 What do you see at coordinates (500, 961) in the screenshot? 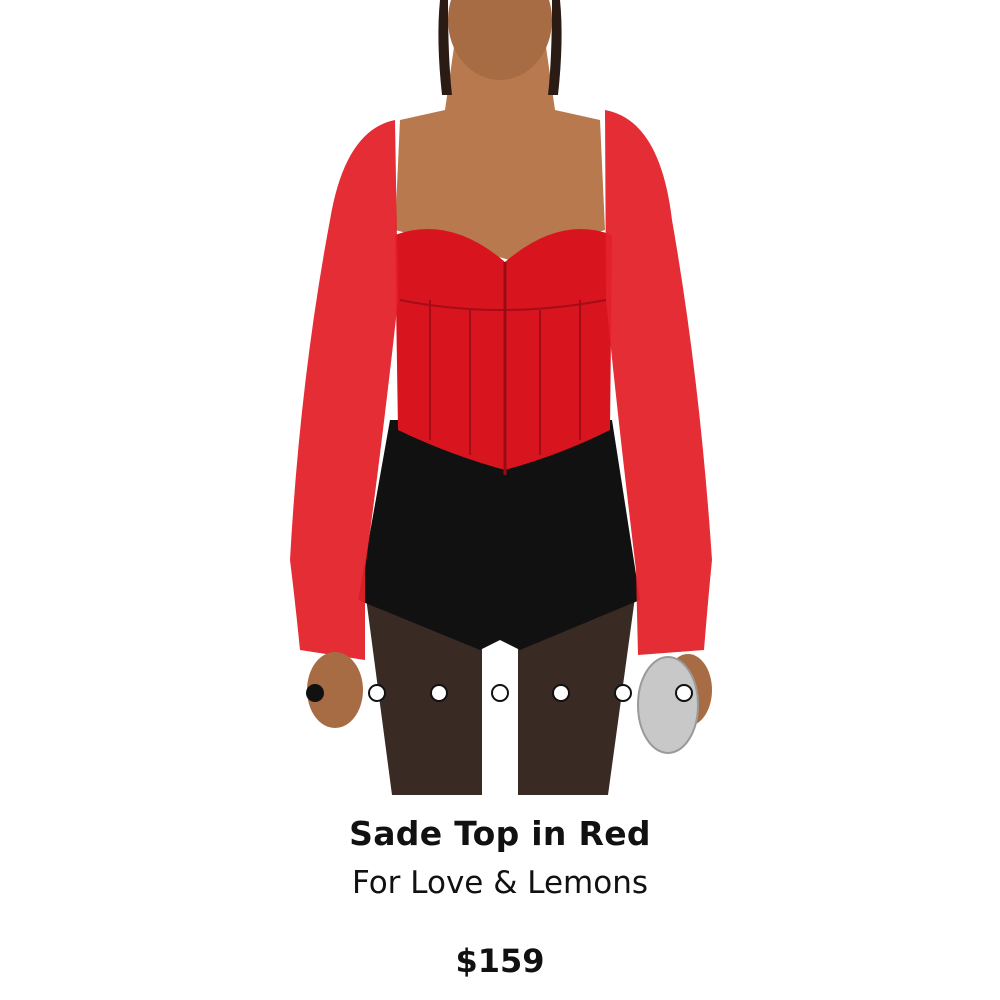
I see `product-price: $159` at bounding box center [500, 961].